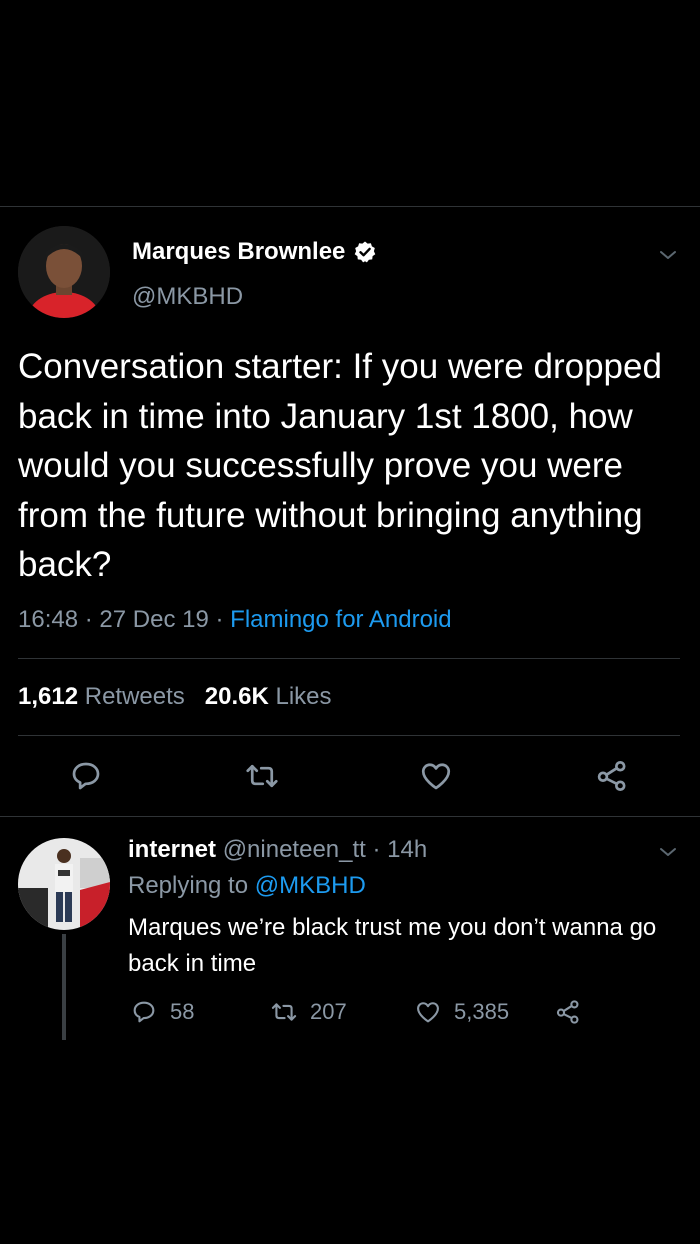  I want to click on share-button, so click(612, 776).